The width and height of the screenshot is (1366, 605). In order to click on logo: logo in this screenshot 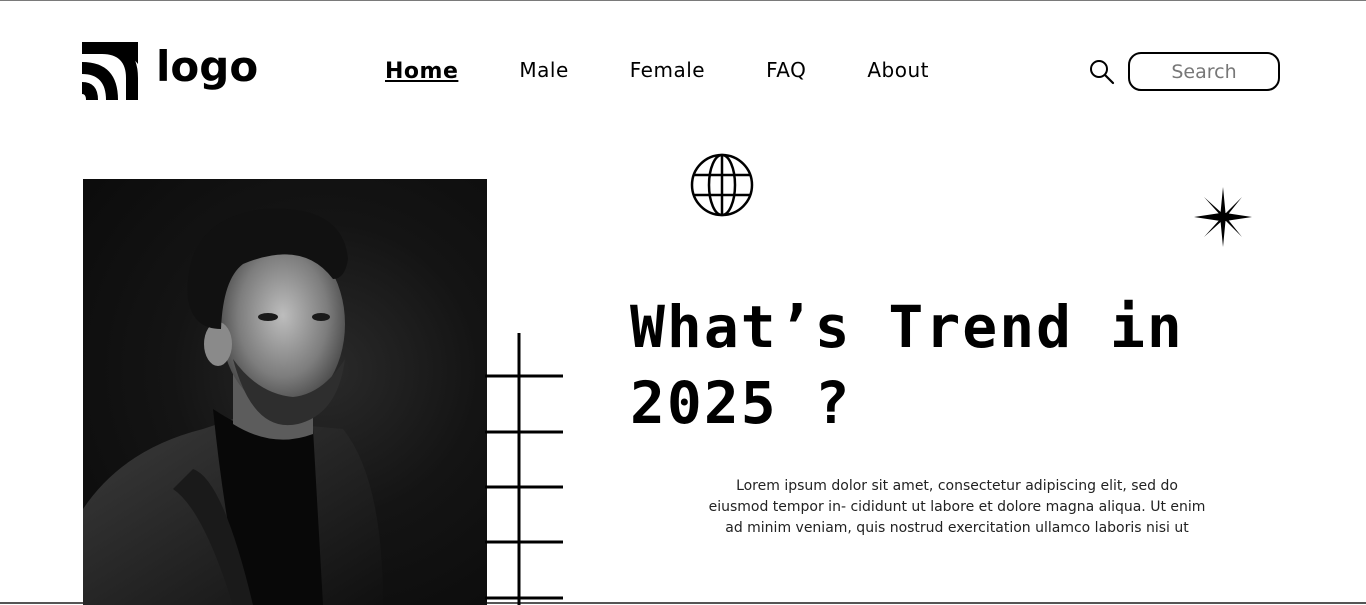, I will do `click(170, 71)`.